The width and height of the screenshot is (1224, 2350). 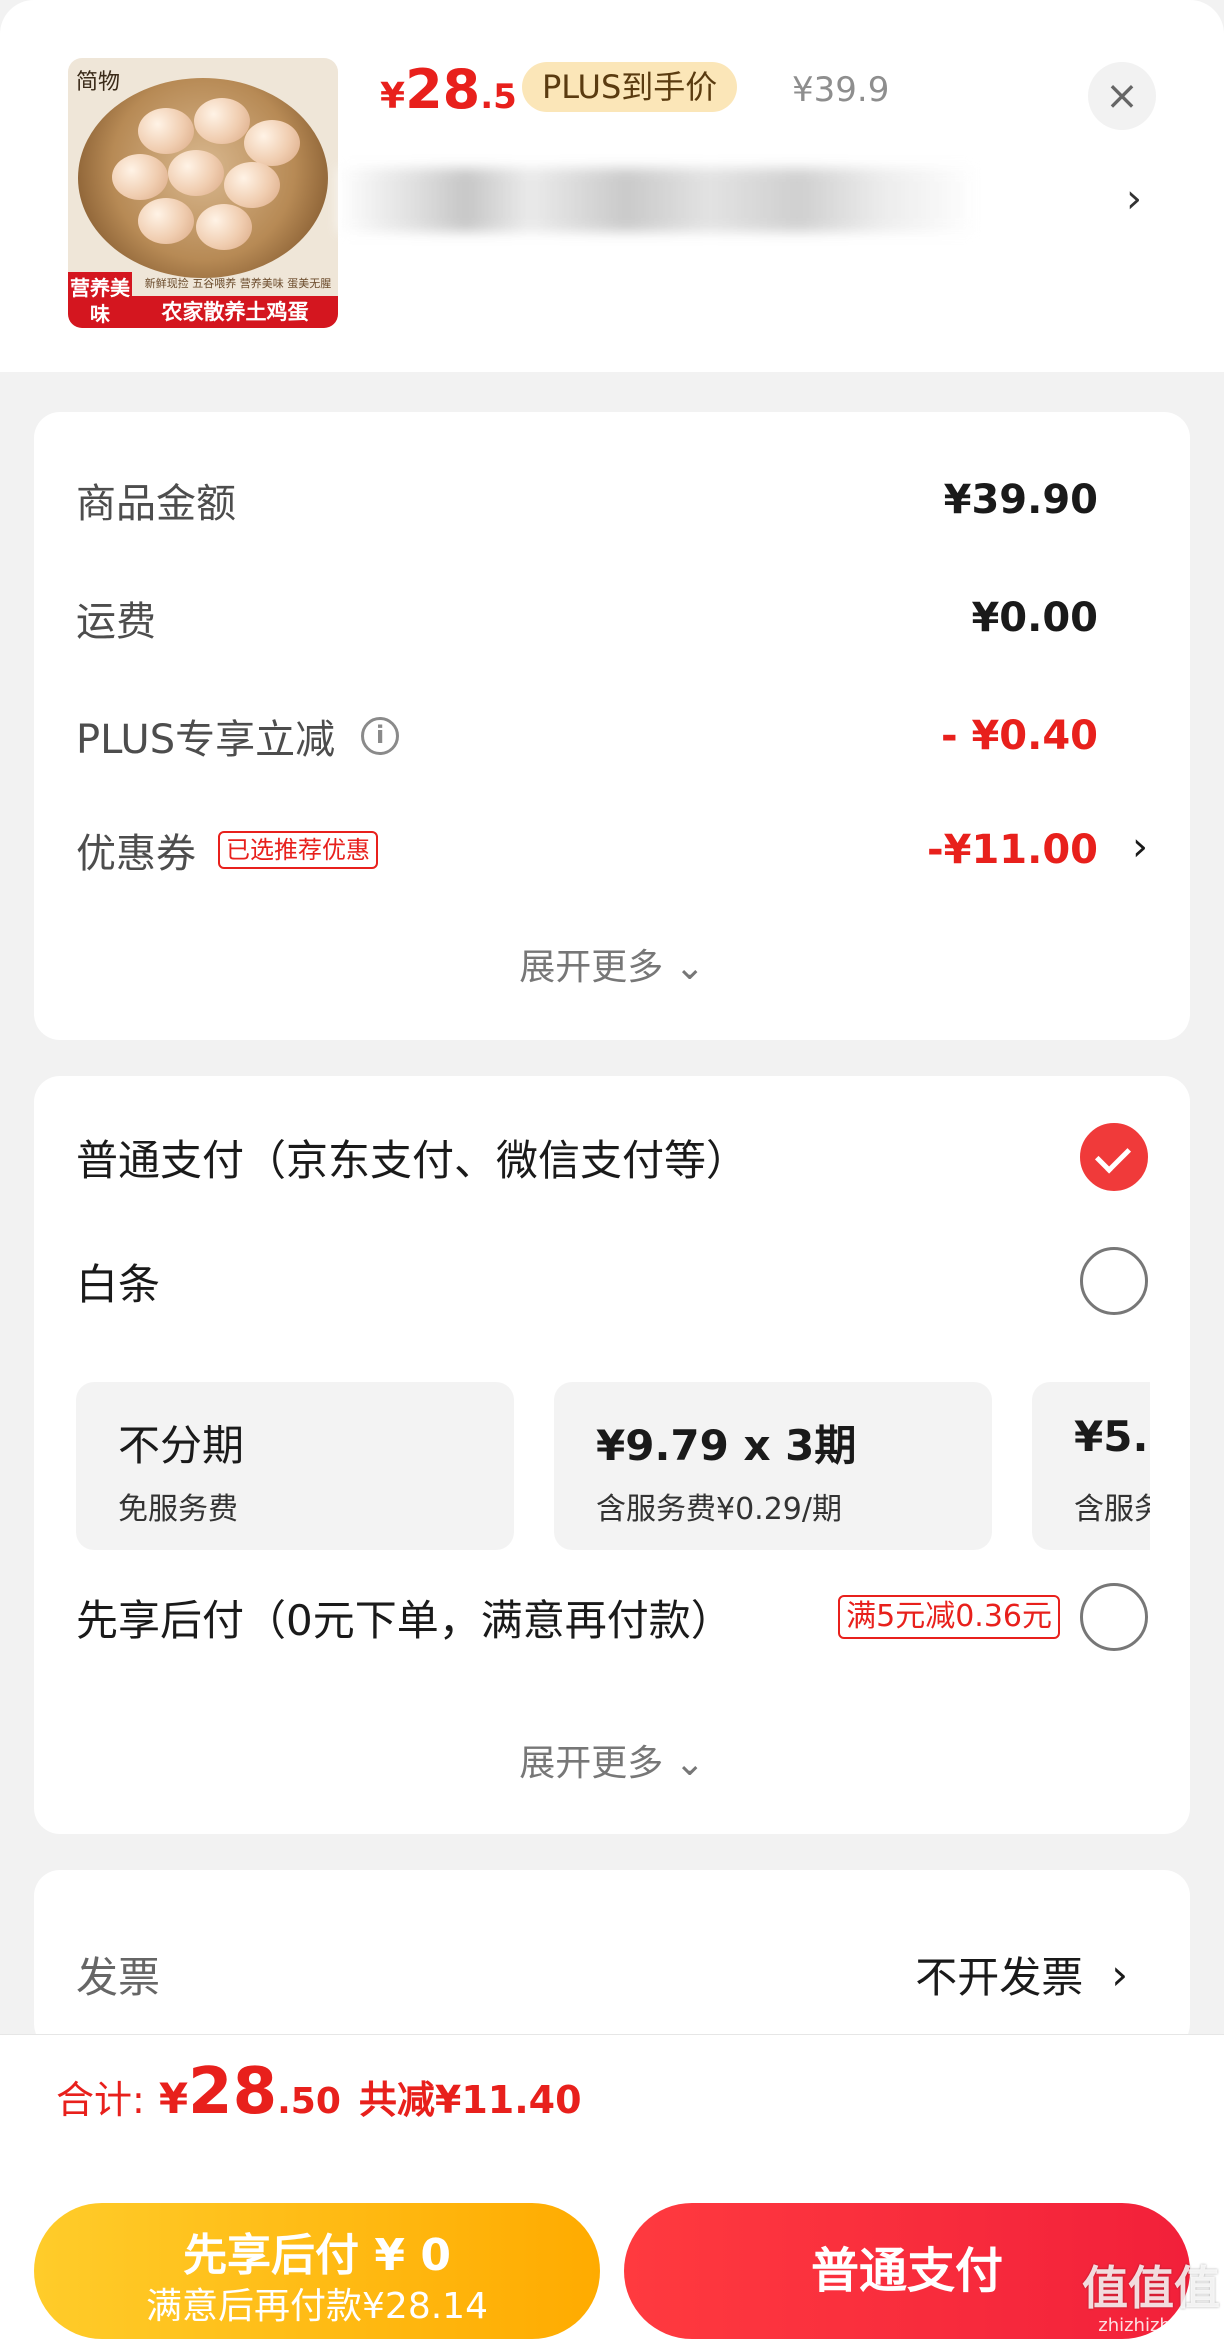 What do you see at coordinates (404, 1620) in the screenshot?
I see `payment-later-label: 先享后付（0元下单，满意再付款）` at bounding box center [404, 1620].